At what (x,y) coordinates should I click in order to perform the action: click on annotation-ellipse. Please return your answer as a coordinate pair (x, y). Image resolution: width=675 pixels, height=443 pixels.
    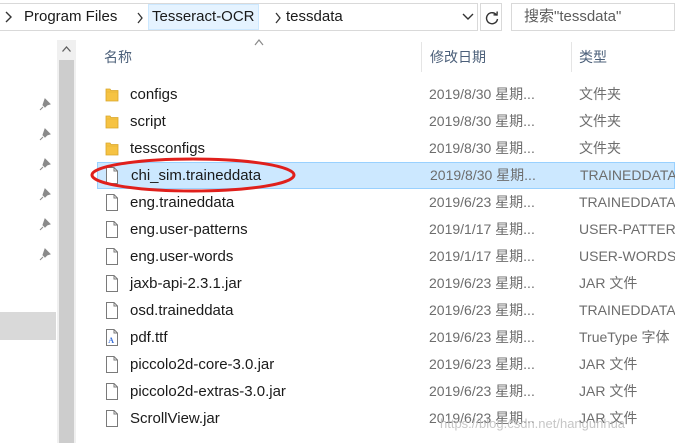
    Looking at the image, I should click on (193, 175).